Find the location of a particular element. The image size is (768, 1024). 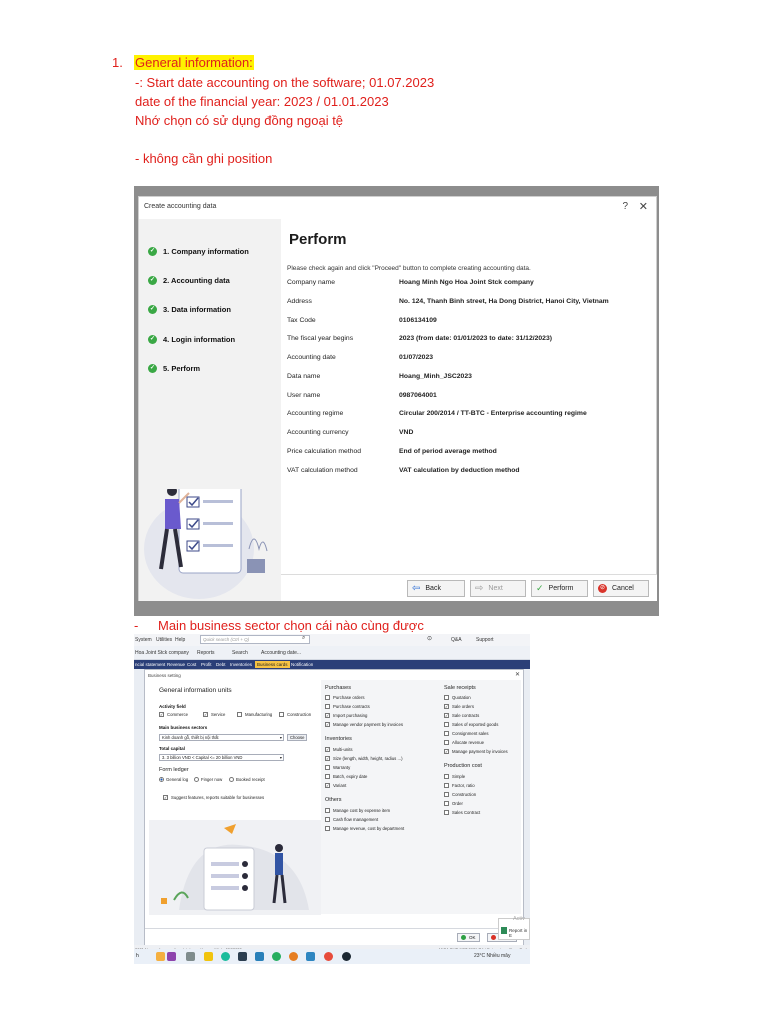

general-heading: General information units is located at coordinates (195, 690).